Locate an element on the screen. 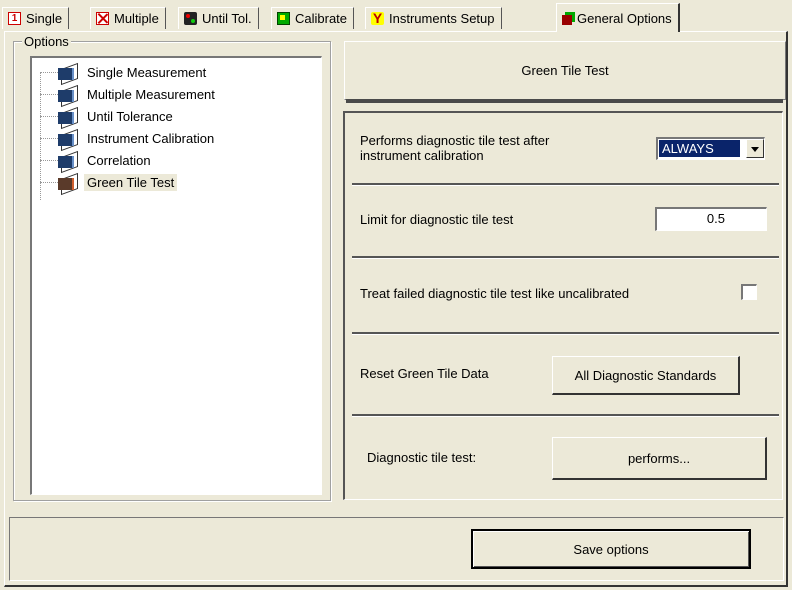 This screenshot has width=792, height=590. tree-item-single-measurement: Single Measurement is located at coordinates (124, 73).